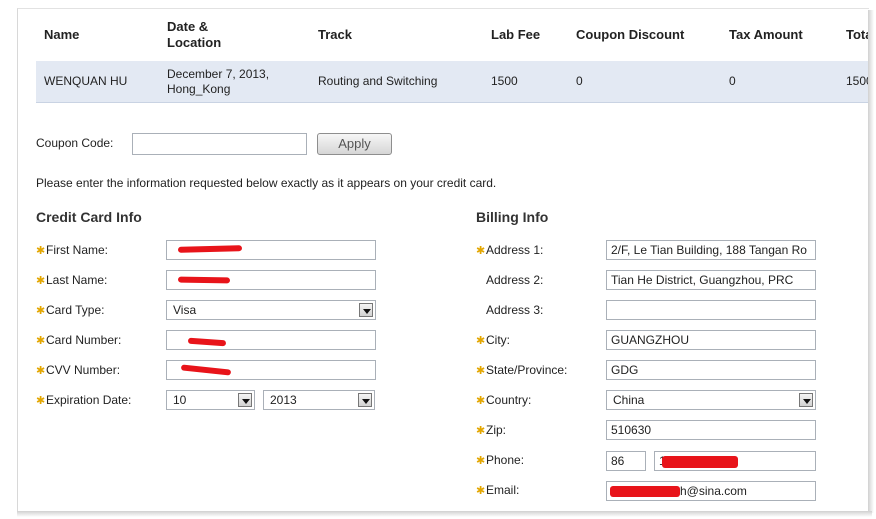 The image size is (876, 519). I want to click on header-name: Name, so click(62, 34).